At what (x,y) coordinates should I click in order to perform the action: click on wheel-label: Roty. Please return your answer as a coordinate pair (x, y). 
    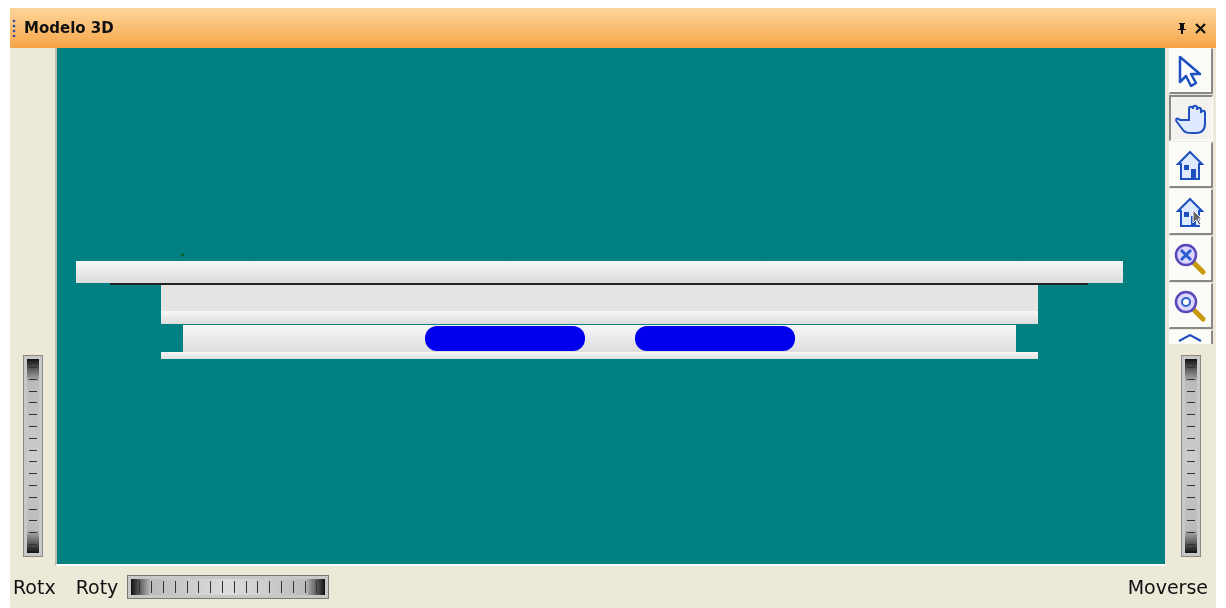
    Looking at the image, I should click on (97, 587).